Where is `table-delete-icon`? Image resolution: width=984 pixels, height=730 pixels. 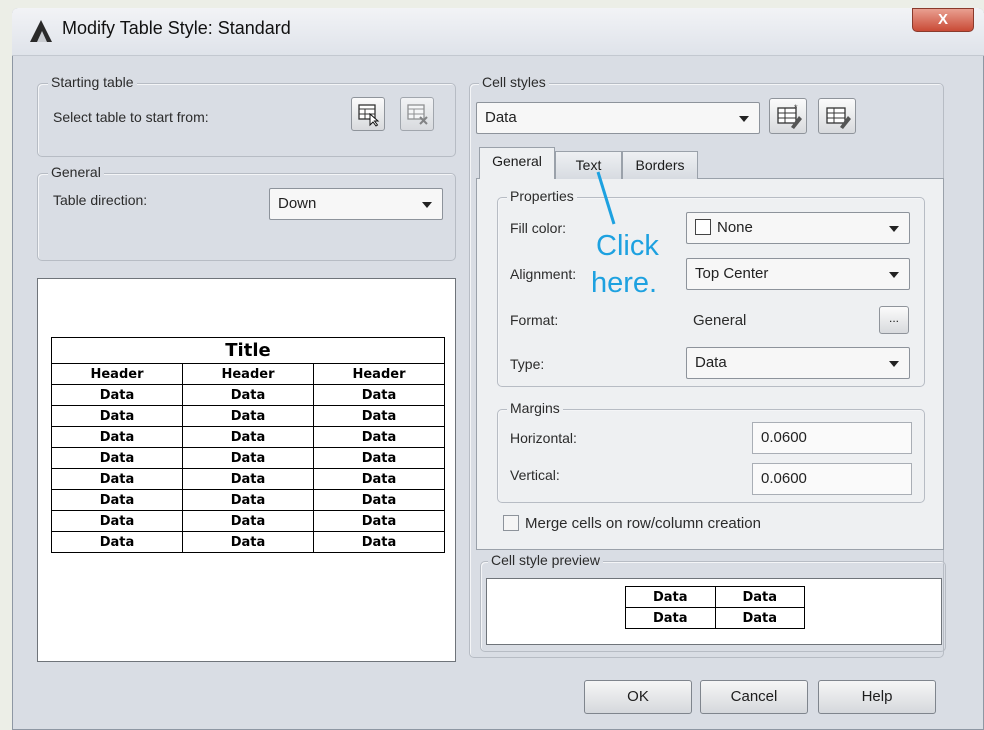
table-delete-icon is located at coordinates (417, 114).